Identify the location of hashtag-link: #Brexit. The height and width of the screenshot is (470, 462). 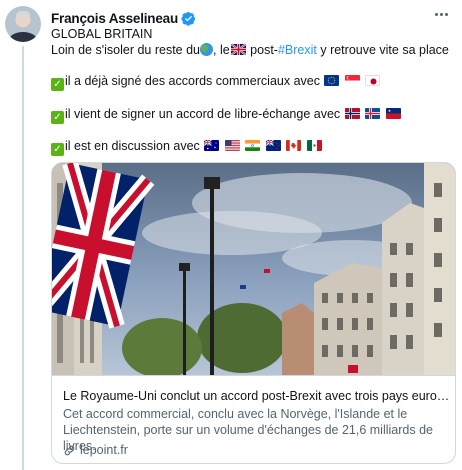
(297, 50).